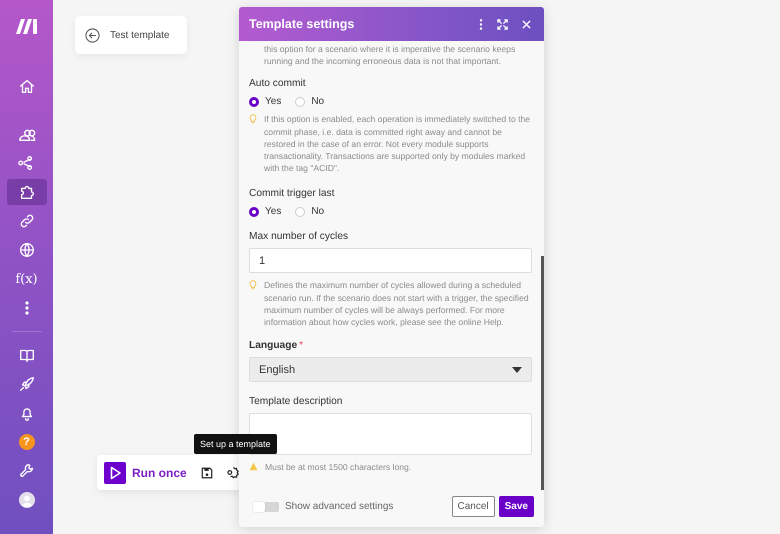  Describe the element at coordinates (206, 472) in the screenshot. I see `save-icon` at that location.